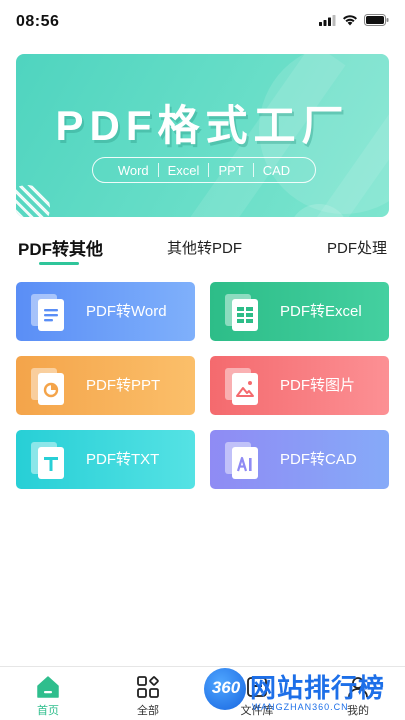 Image resolution: width=405 pixels, height=720 pixels. What do you see at coordinates (133, 170) in the screenshot?
I see `banner-format: Word` at bounding box center [133, 170].